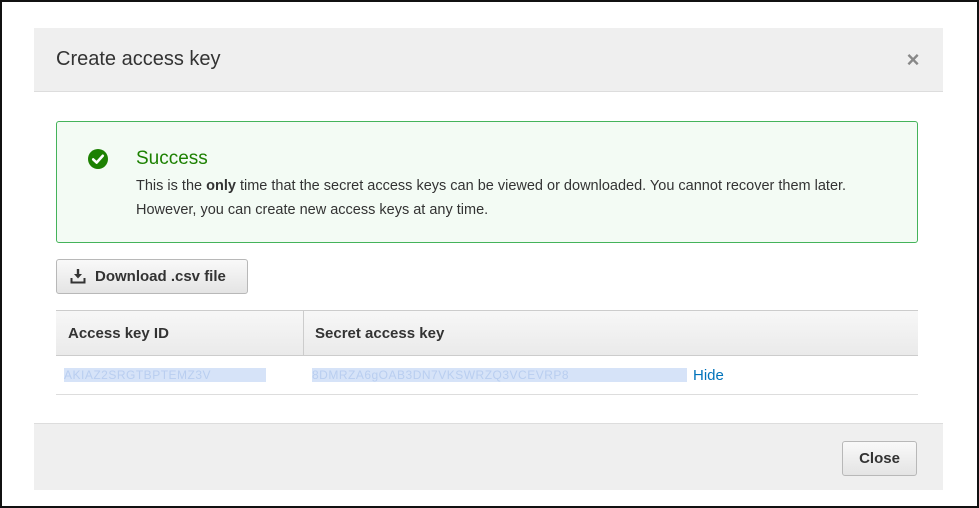 The height and width of the screenshot is (508, 979). Describe the element at coordinates (138, 59) in the screenshot. I see `modal-title: Create access key` at that location.